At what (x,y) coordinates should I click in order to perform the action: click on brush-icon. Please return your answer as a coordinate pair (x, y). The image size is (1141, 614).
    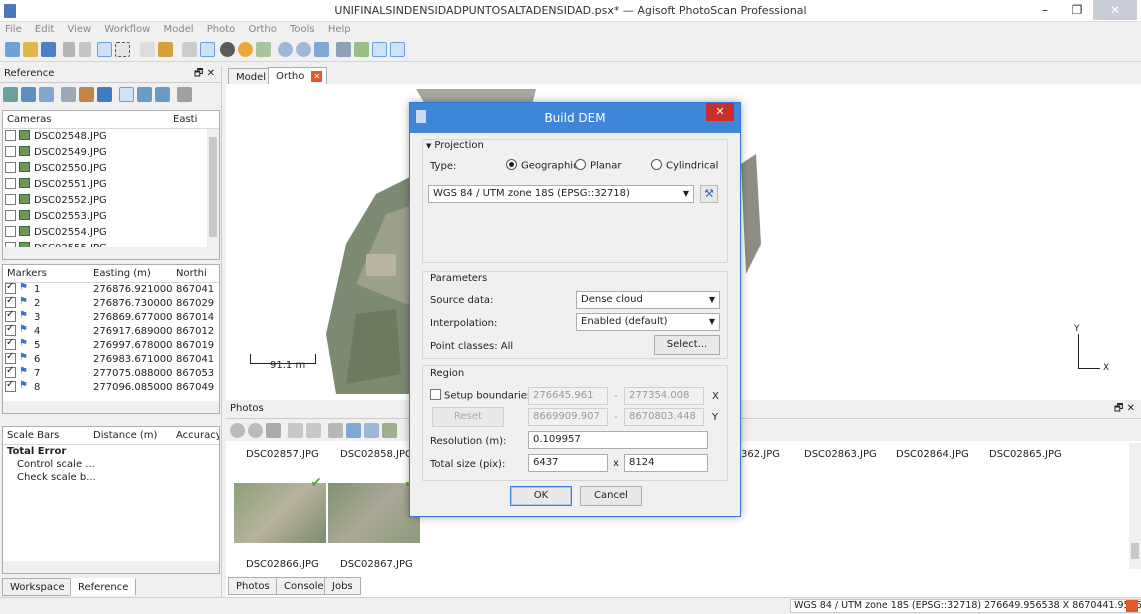
    Looking at the image, I should click on (165, 49).